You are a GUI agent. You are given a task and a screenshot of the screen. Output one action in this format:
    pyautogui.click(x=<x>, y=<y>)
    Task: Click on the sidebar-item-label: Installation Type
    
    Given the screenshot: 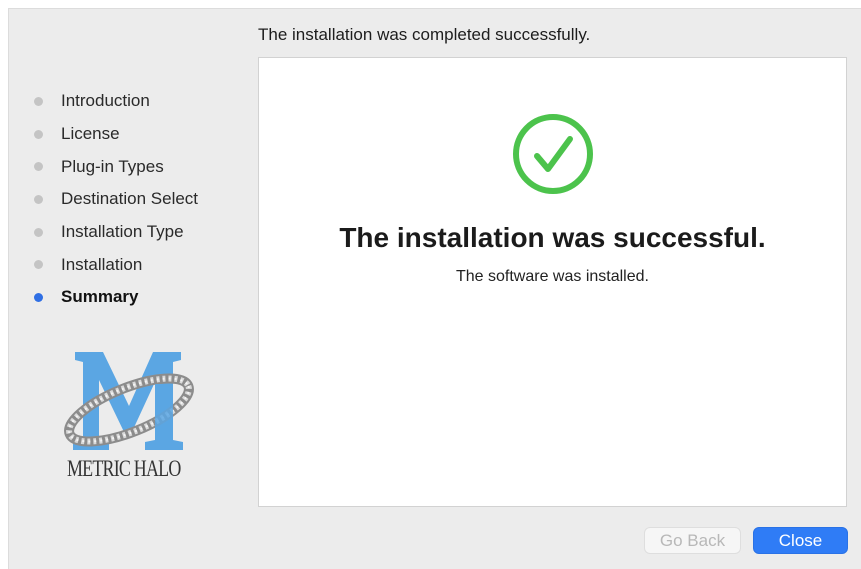 What is the action you would take?
    pyautogui.click(x=122, y=232)
    